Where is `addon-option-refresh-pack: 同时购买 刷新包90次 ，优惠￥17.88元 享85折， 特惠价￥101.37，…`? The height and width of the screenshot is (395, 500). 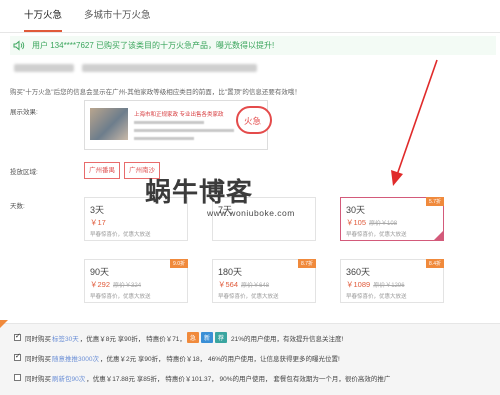
addon-option-refresh-pack: 同时购买 刷新包90次 ，优惠￥17.88元 享85折， 特惠价￥101.37，… is located at coordinates (202, 377).